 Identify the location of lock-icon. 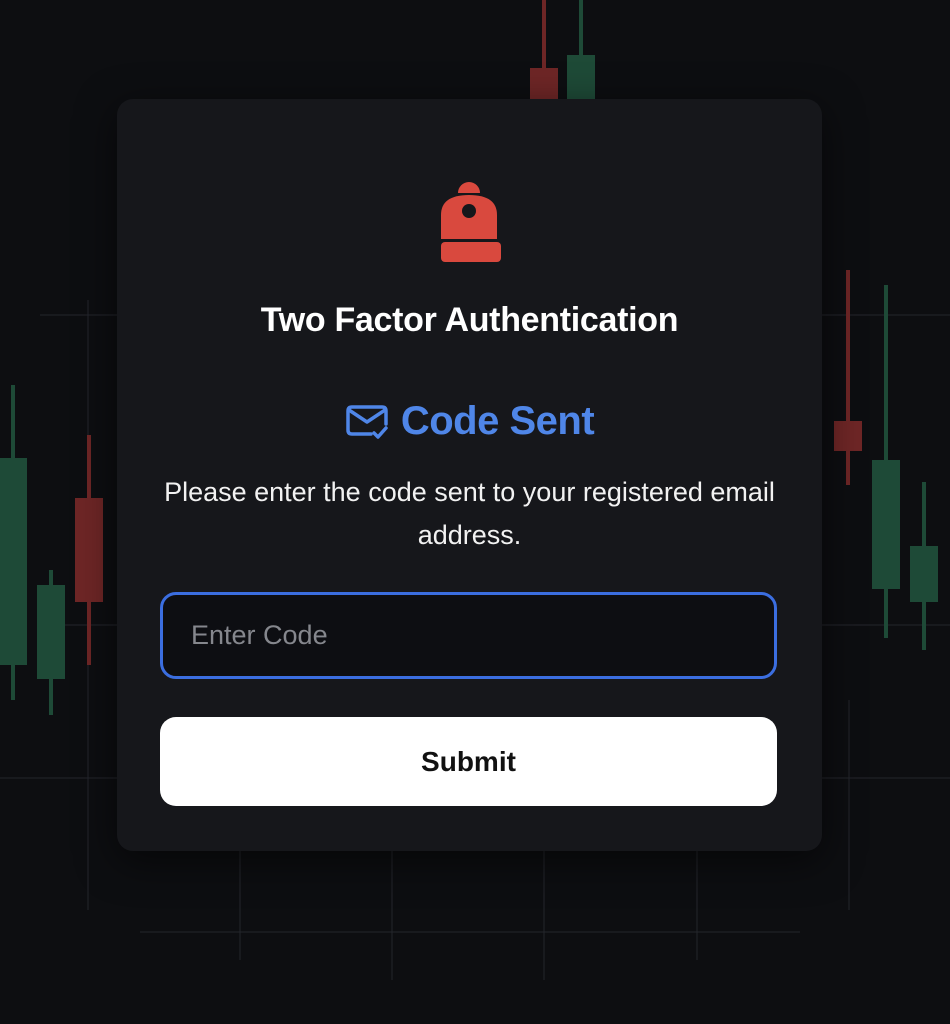
(471, 222).